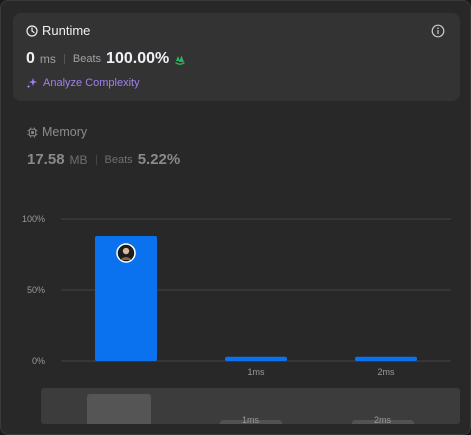 The image size is (471, 435). What do you see at coordinates (438, 31) in the screenshot?
I see `info-icon` at bounding box center [438, 31].